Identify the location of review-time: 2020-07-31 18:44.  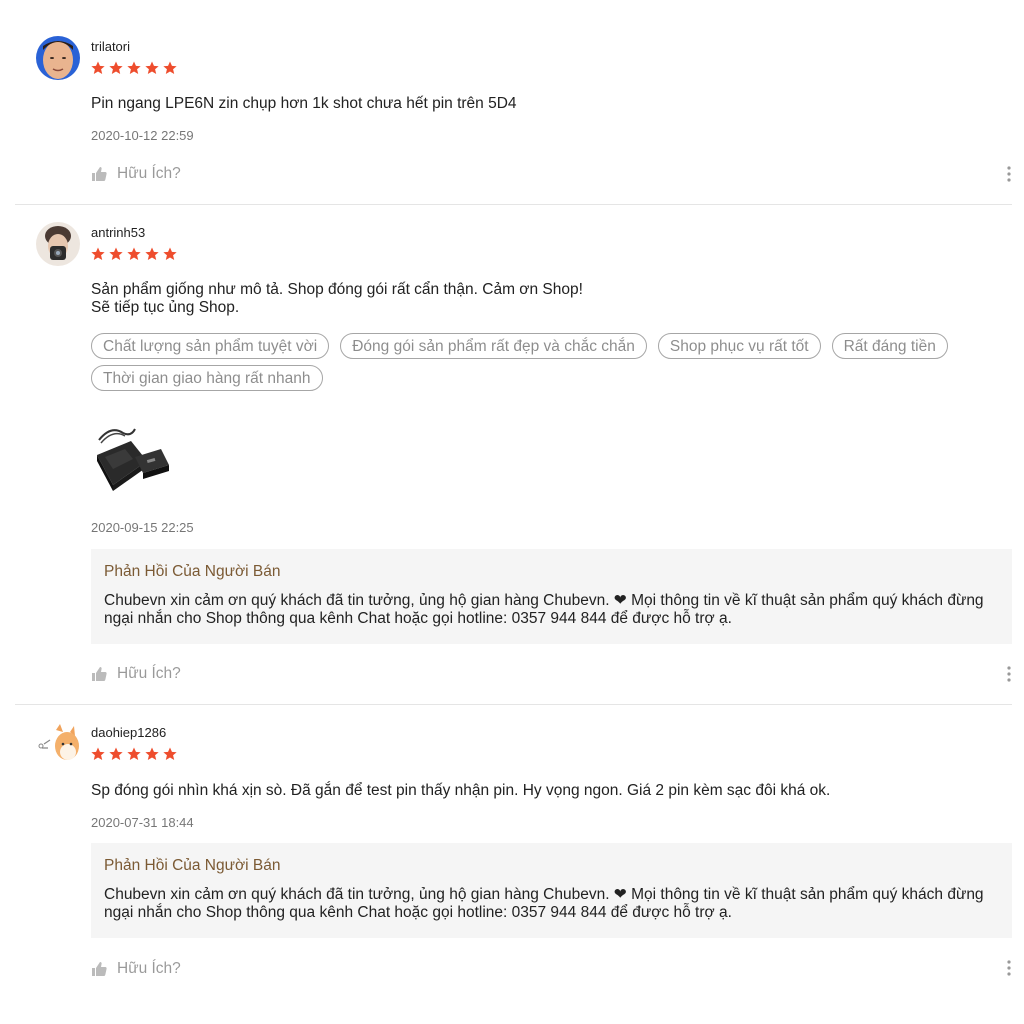
(142, 822).